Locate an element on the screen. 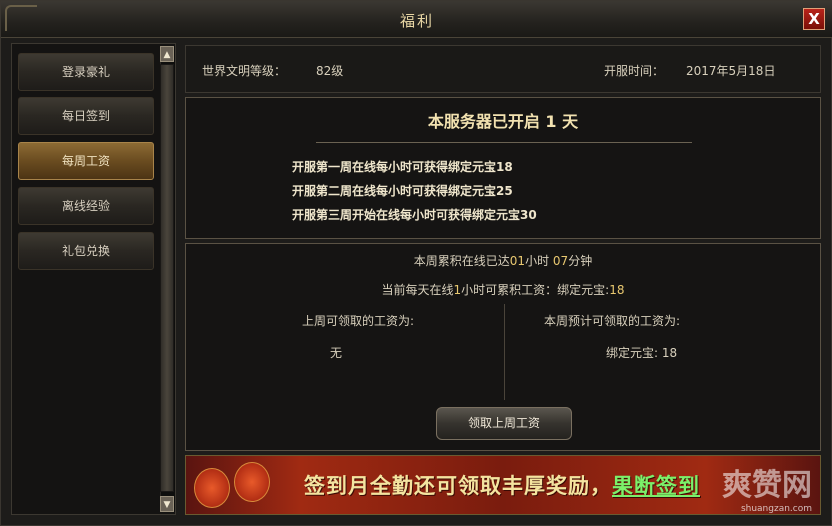 This screenshot has height=526, width=832. watermark-logo: 爽赞网 is located at coordinates (767, 485).